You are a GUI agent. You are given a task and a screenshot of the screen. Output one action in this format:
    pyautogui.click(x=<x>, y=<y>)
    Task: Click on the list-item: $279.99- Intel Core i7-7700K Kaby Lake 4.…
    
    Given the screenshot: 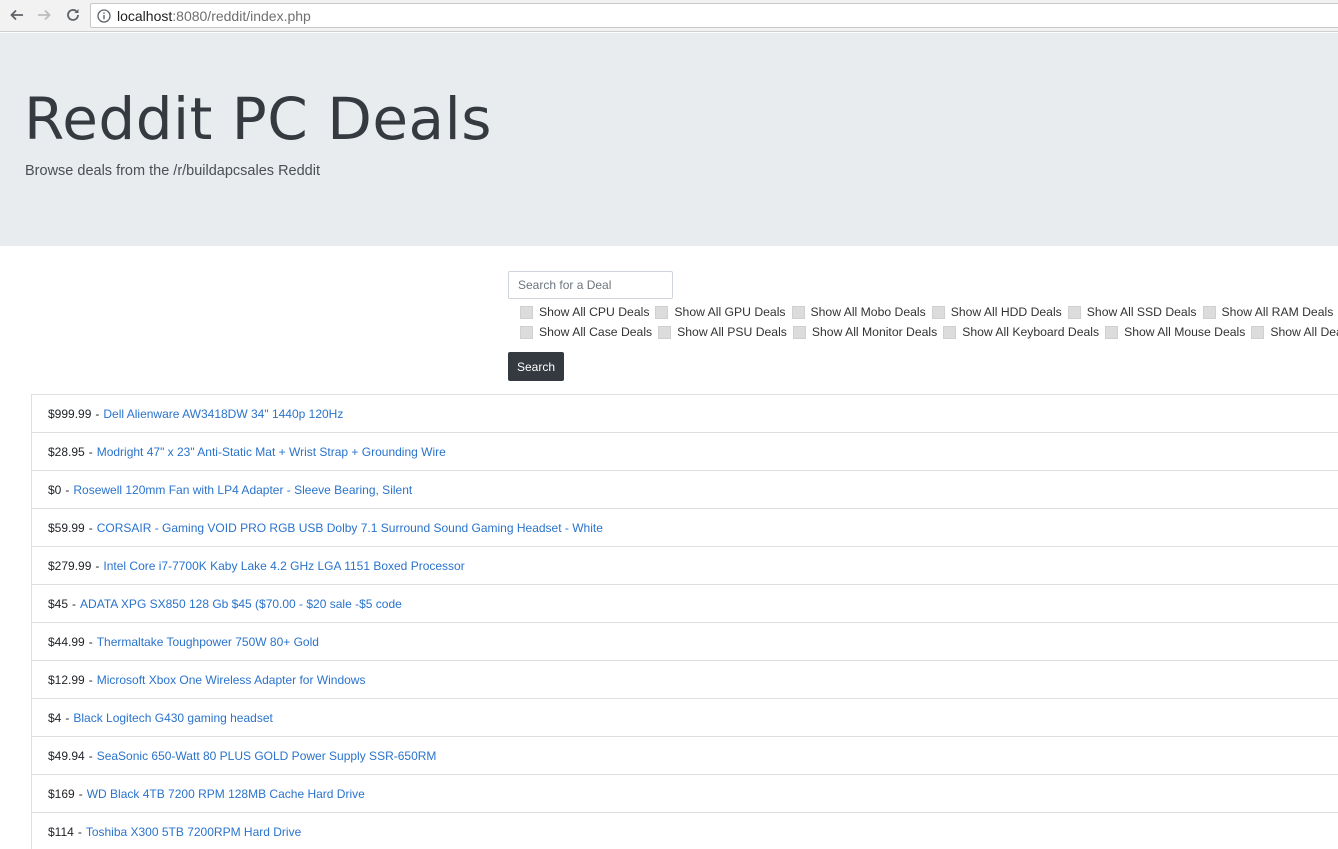 What is the action you would take?
    pyautogui.click(x=685, y=565)
    